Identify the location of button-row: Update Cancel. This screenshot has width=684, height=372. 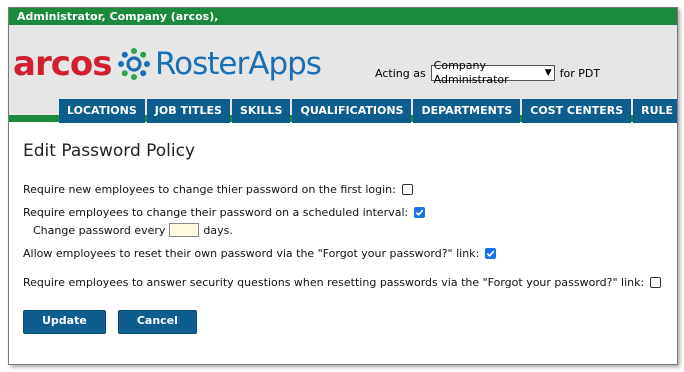
(343, 322).